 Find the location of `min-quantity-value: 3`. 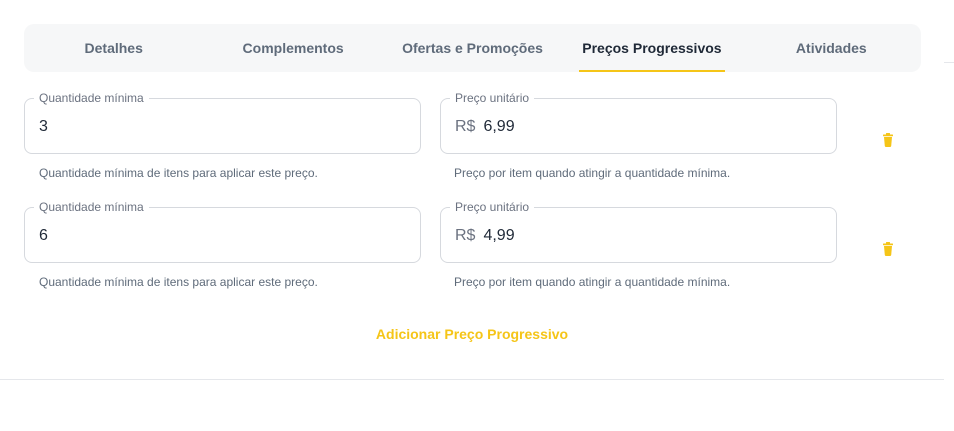

min-quantity-value: 3 is located at coordinates (43, 127).